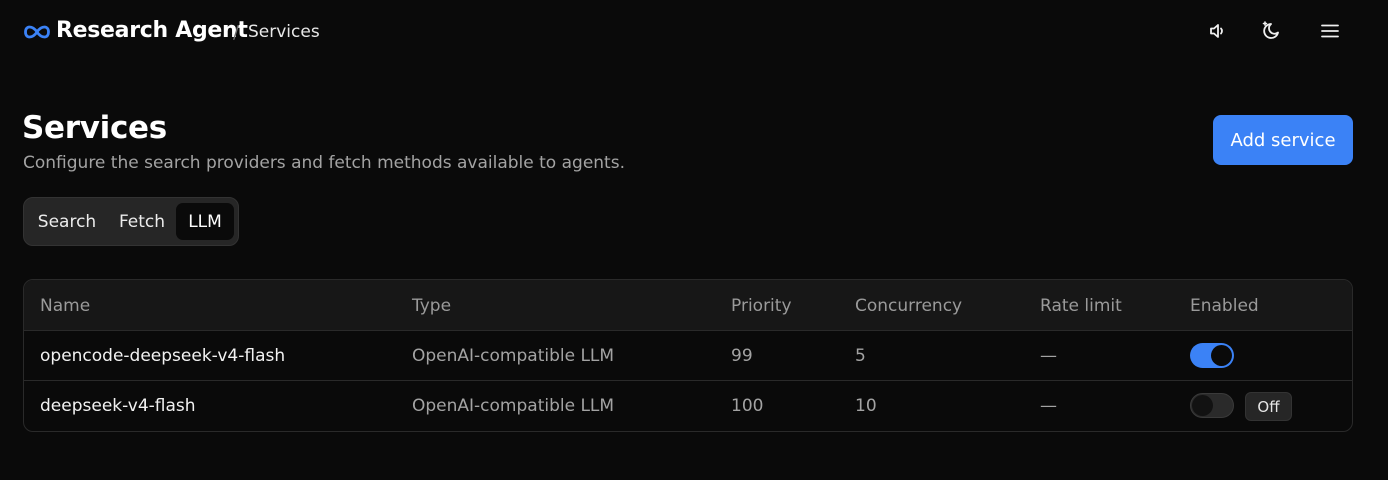 This screenshot has width=1388, height=480. I want to click on theme-toggle-button, so click(1271, 31).